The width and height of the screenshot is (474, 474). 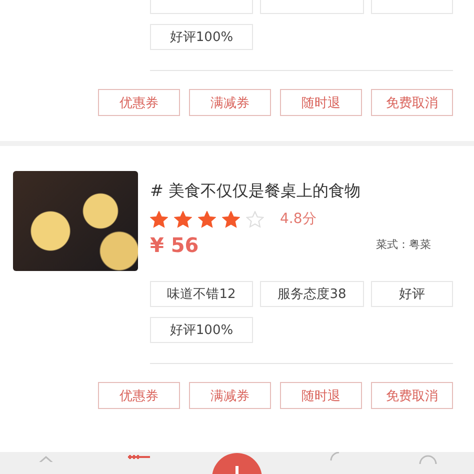 I want to click on tag: 好评, so click(x=412, y=294).